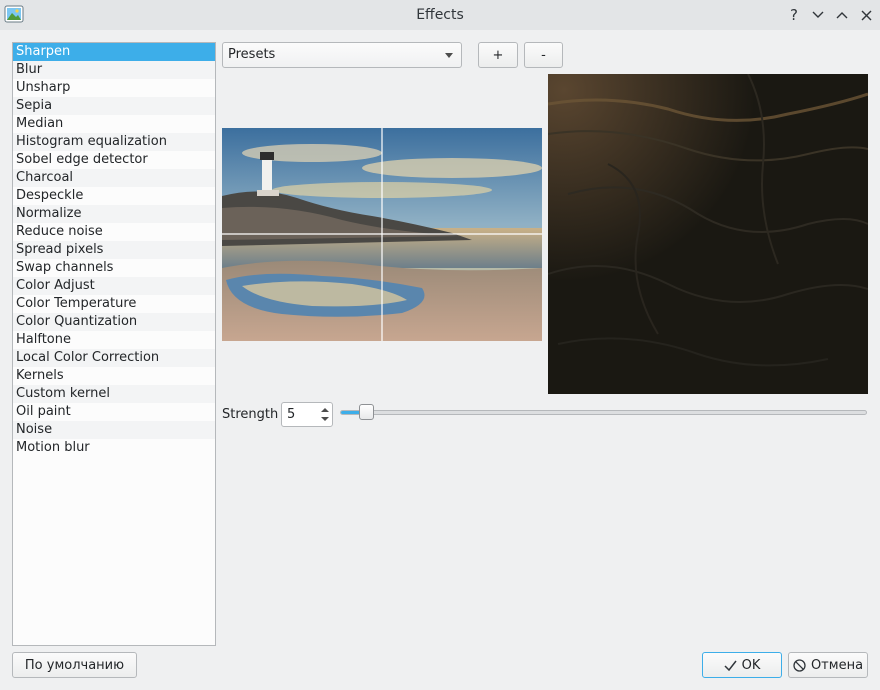 The width and height of the screenshot is (880, 690). What do you see at coordinates (449, 55) in the screenshot?
I see `chevron-down-icon` at bounding box center [449, 55].